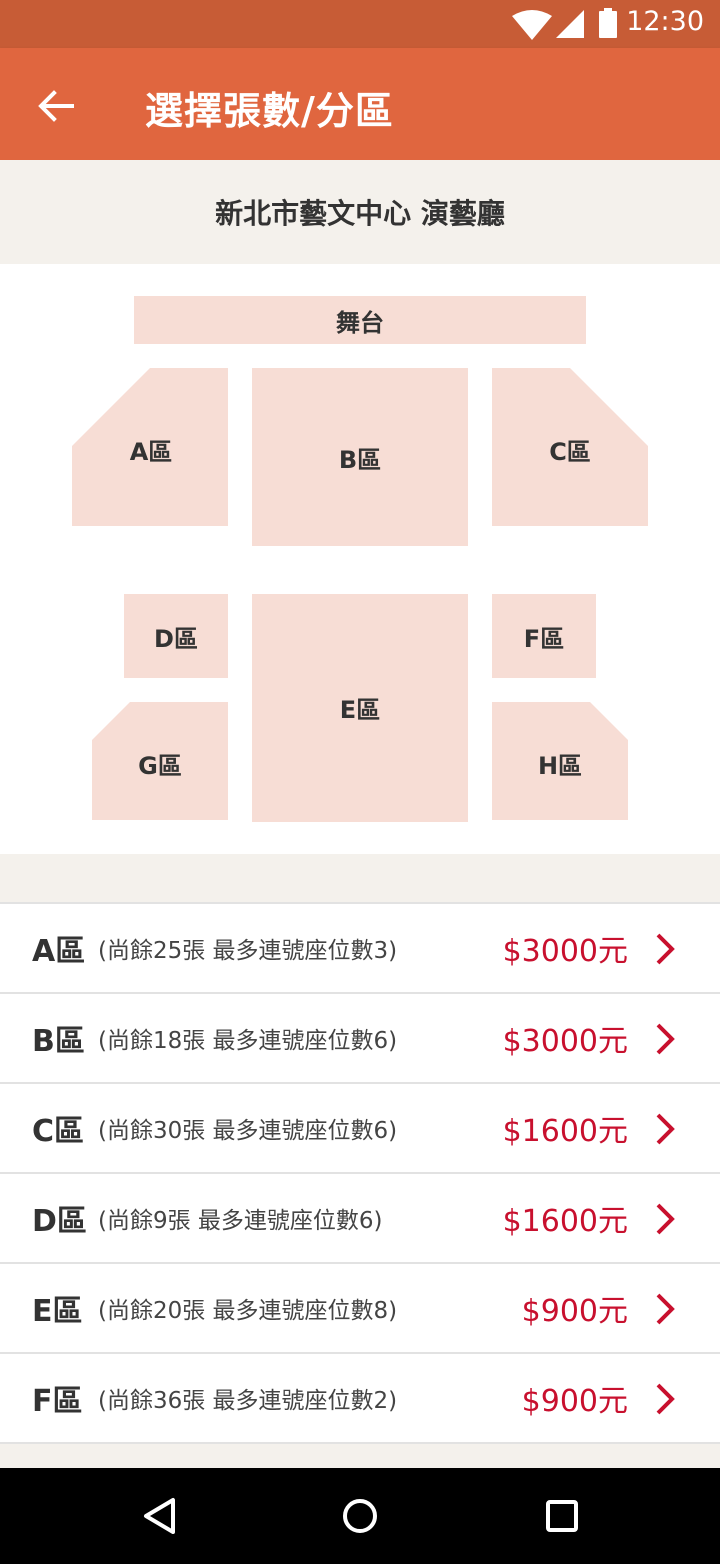 The height and width of the screenshot is (1564, 720). What do you see at coordinates (248, 1401) in the screenshot?
I see `row-info: (尚餘36張 最多連號座位數2)` at bounding box center [248, 1401].